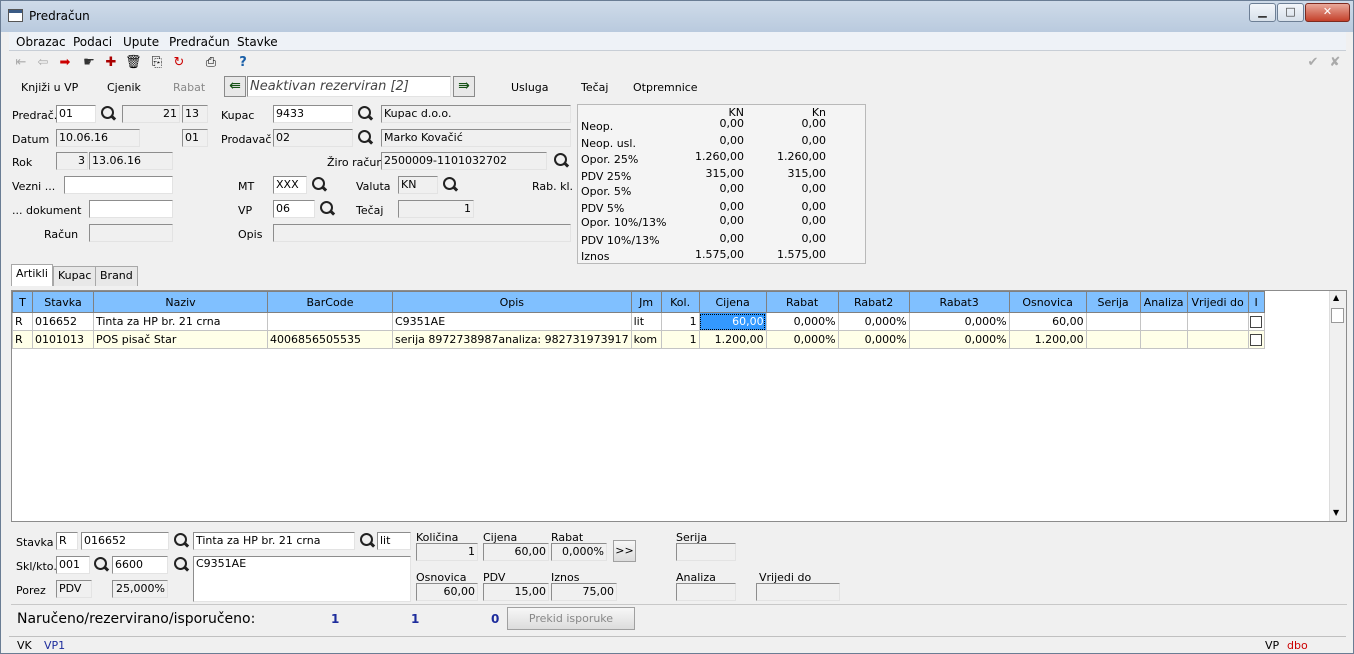 The height and width of the screenshot is (654, 1354). Describe the element at coordinates (512, 302) in the screenshot. I see `column-header: Opis` at that location.